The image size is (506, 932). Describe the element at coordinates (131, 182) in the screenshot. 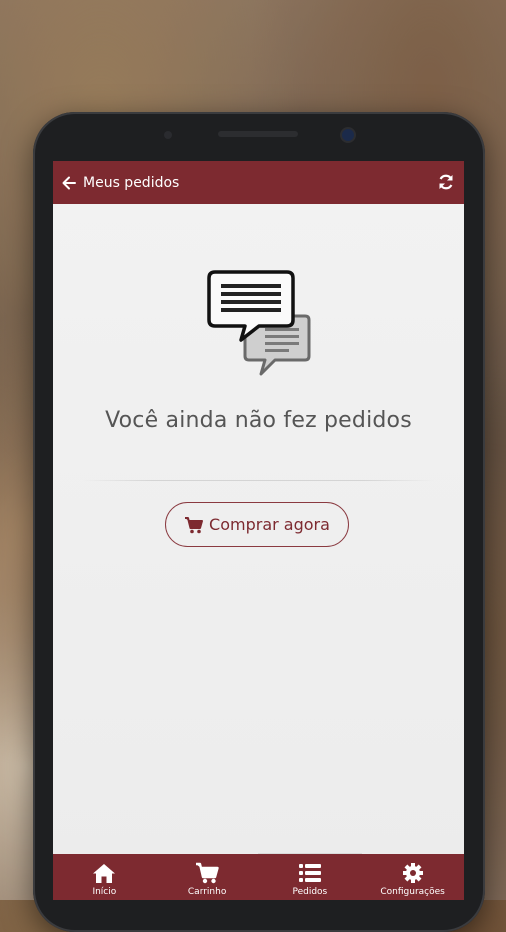

I see `page-title: Meus pedidos` at that location.